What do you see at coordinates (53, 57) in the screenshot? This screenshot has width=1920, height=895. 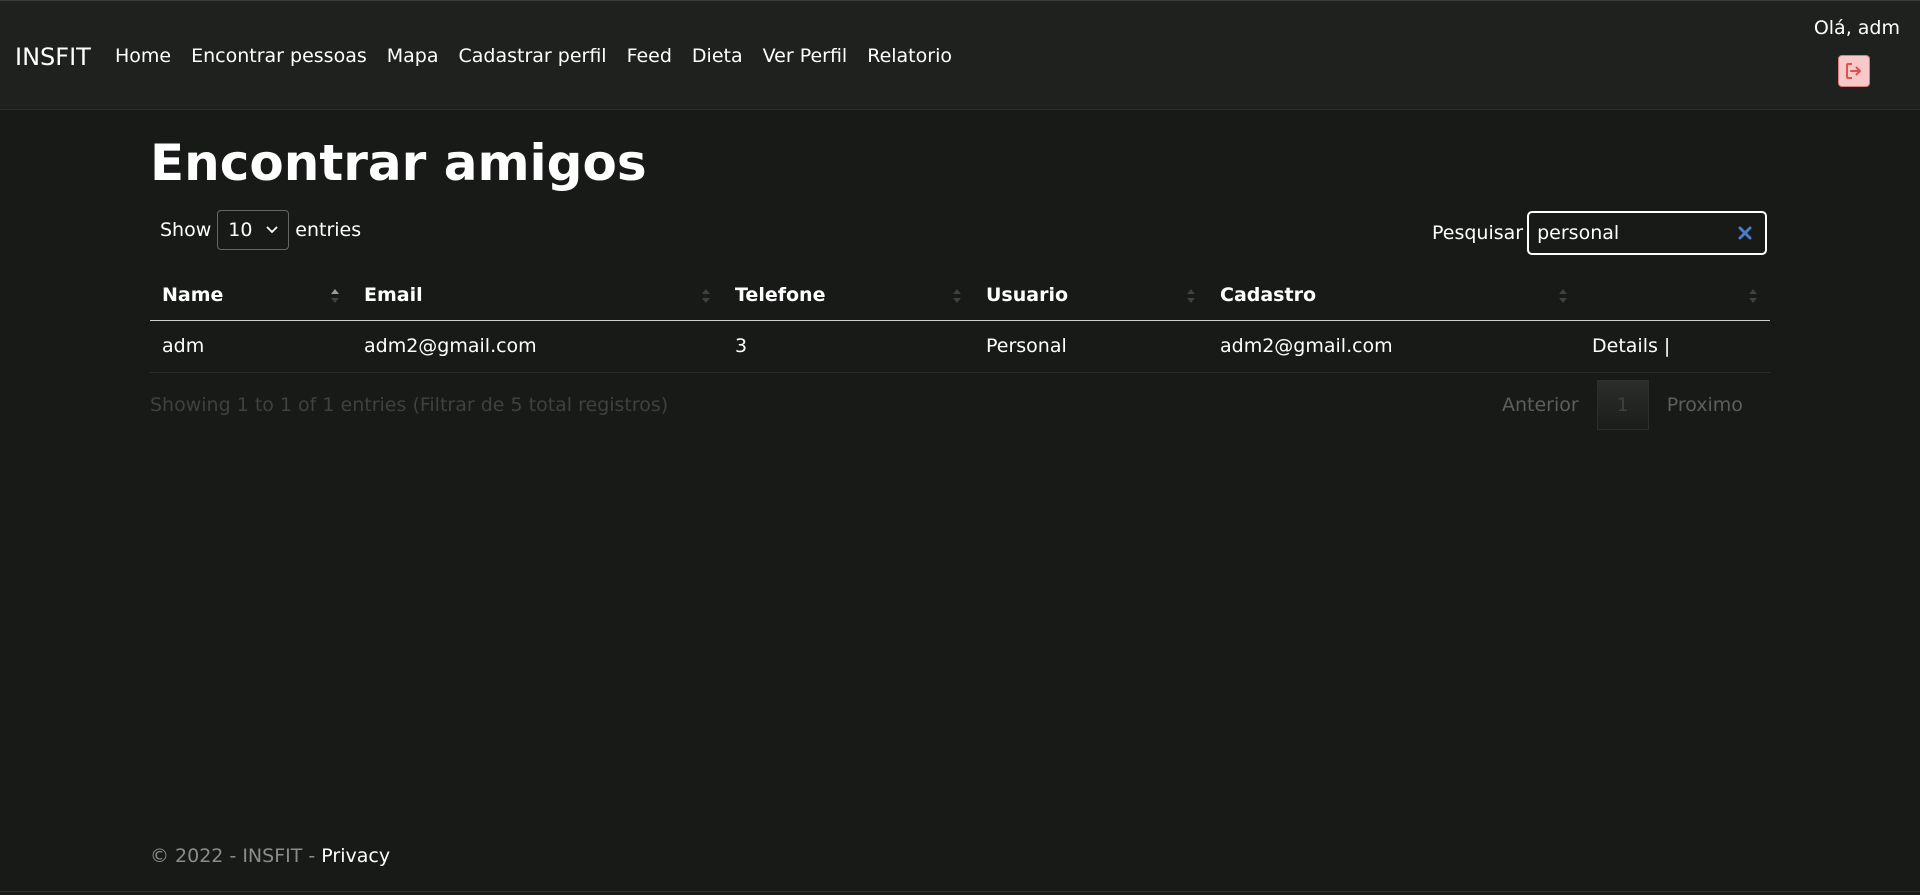 I see `brand-logo: INSFIT` at bounding box center [53, 57].